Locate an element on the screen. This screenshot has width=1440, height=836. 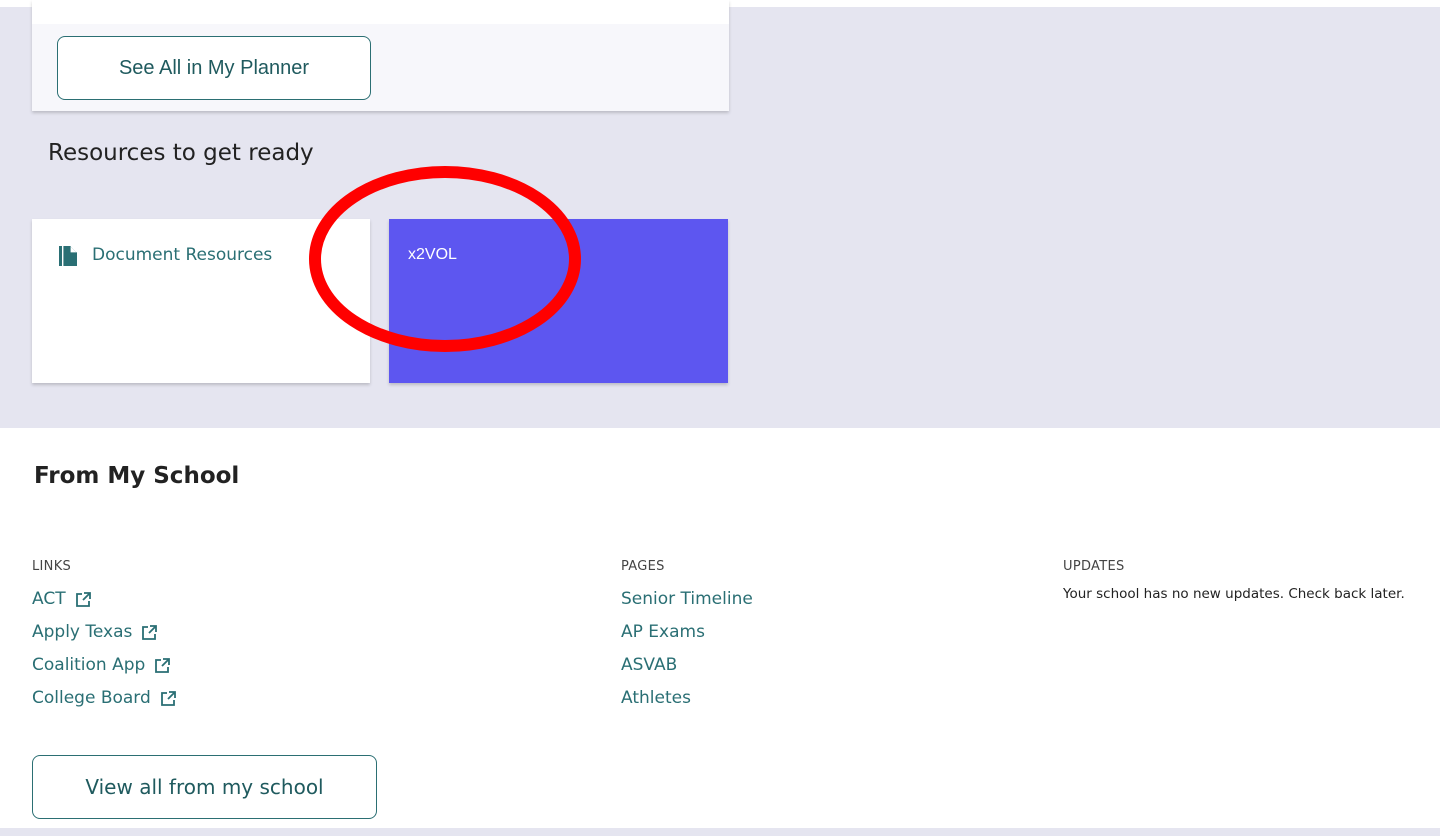
bottom-divider is located at coordinates (720, 832).